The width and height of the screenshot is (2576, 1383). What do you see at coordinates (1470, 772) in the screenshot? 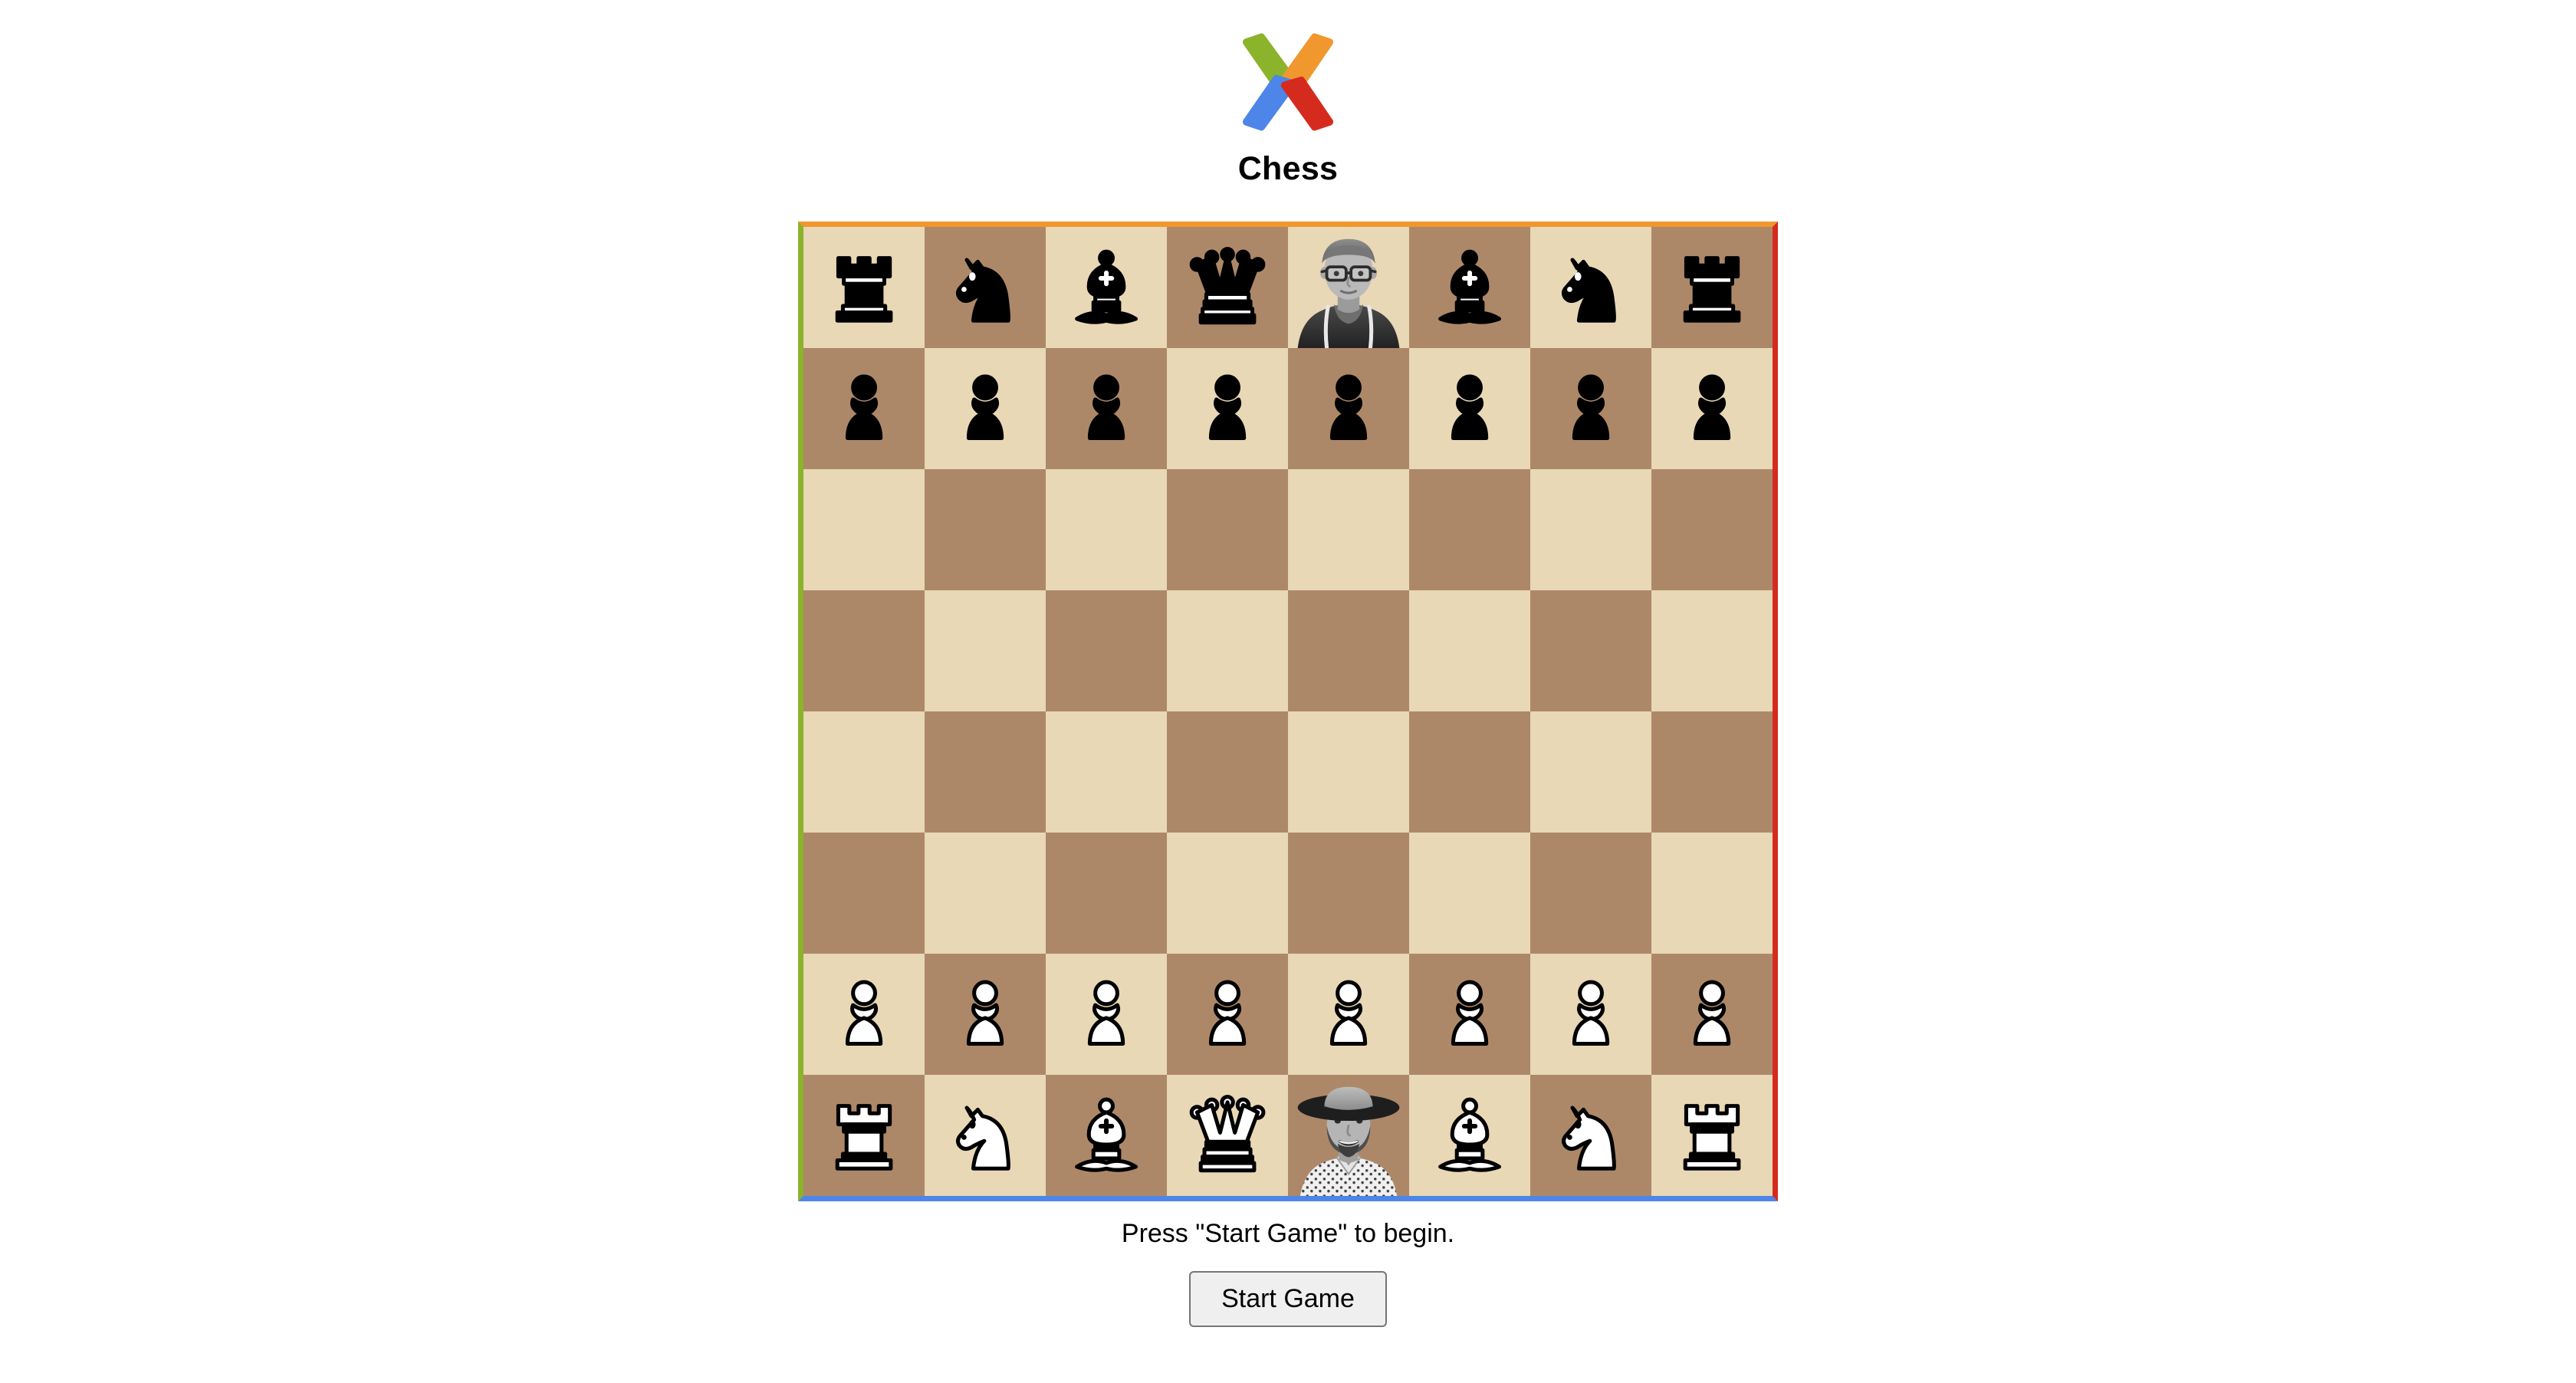
I see `board-square-f4` at bounding box center [1470, 772].